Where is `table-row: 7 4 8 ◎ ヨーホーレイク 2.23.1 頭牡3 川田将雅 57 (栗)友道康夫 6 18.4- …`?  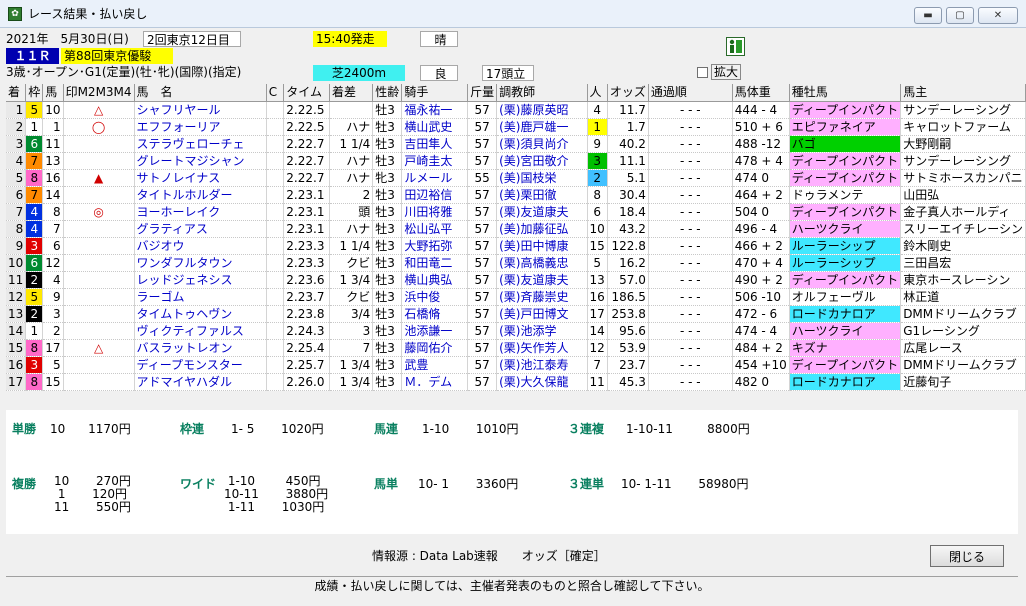 table-row: 7 4 8 ◎ ヨーホーレイク 2.23.1 頭牡3 川田将雅 57 (栗)友道康夫 6 18.4- … is located at coordinates (516, 212).